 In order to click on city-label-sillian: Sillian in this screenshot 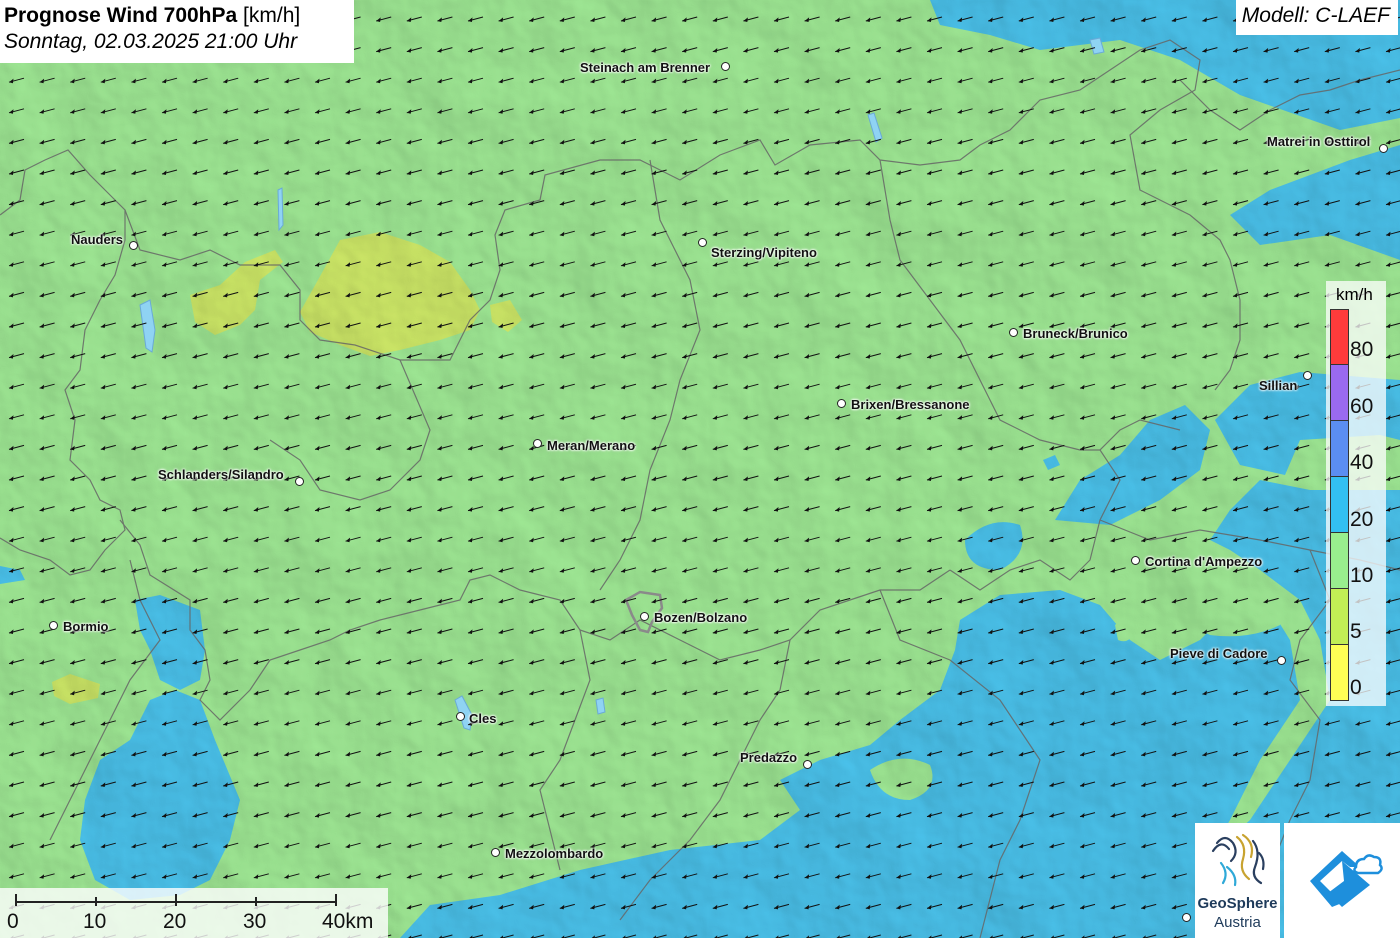, I will do `click(1278, 385)`.